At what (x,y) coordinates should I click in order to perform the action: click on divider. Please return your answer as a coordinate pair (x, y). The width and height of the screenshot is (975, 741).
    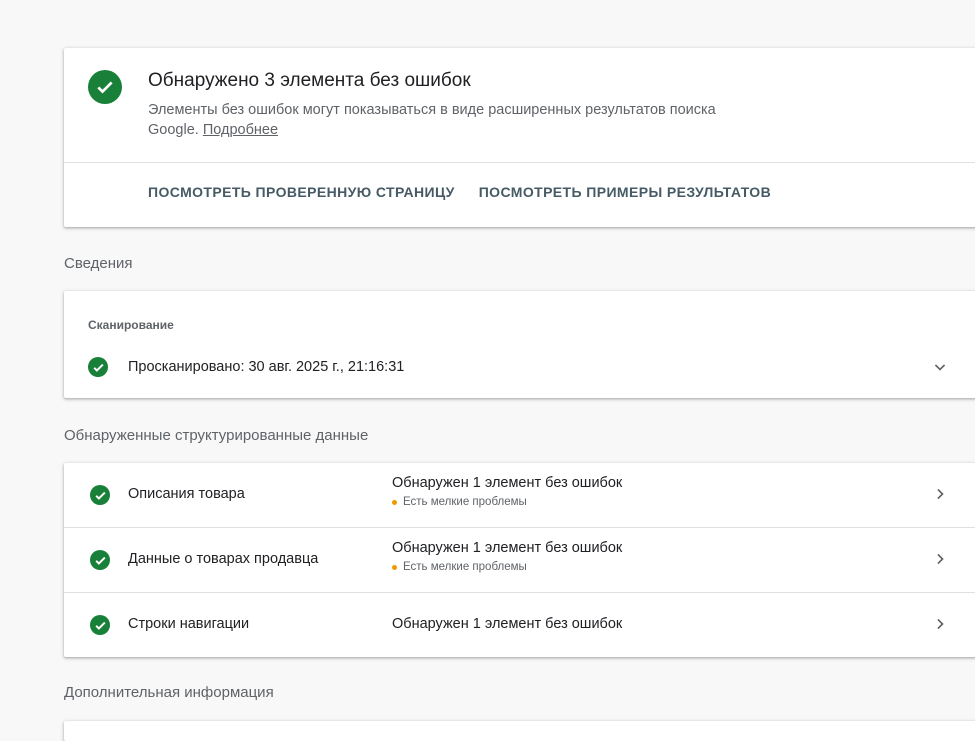
    Looking at the image, I should click on (519, 162).